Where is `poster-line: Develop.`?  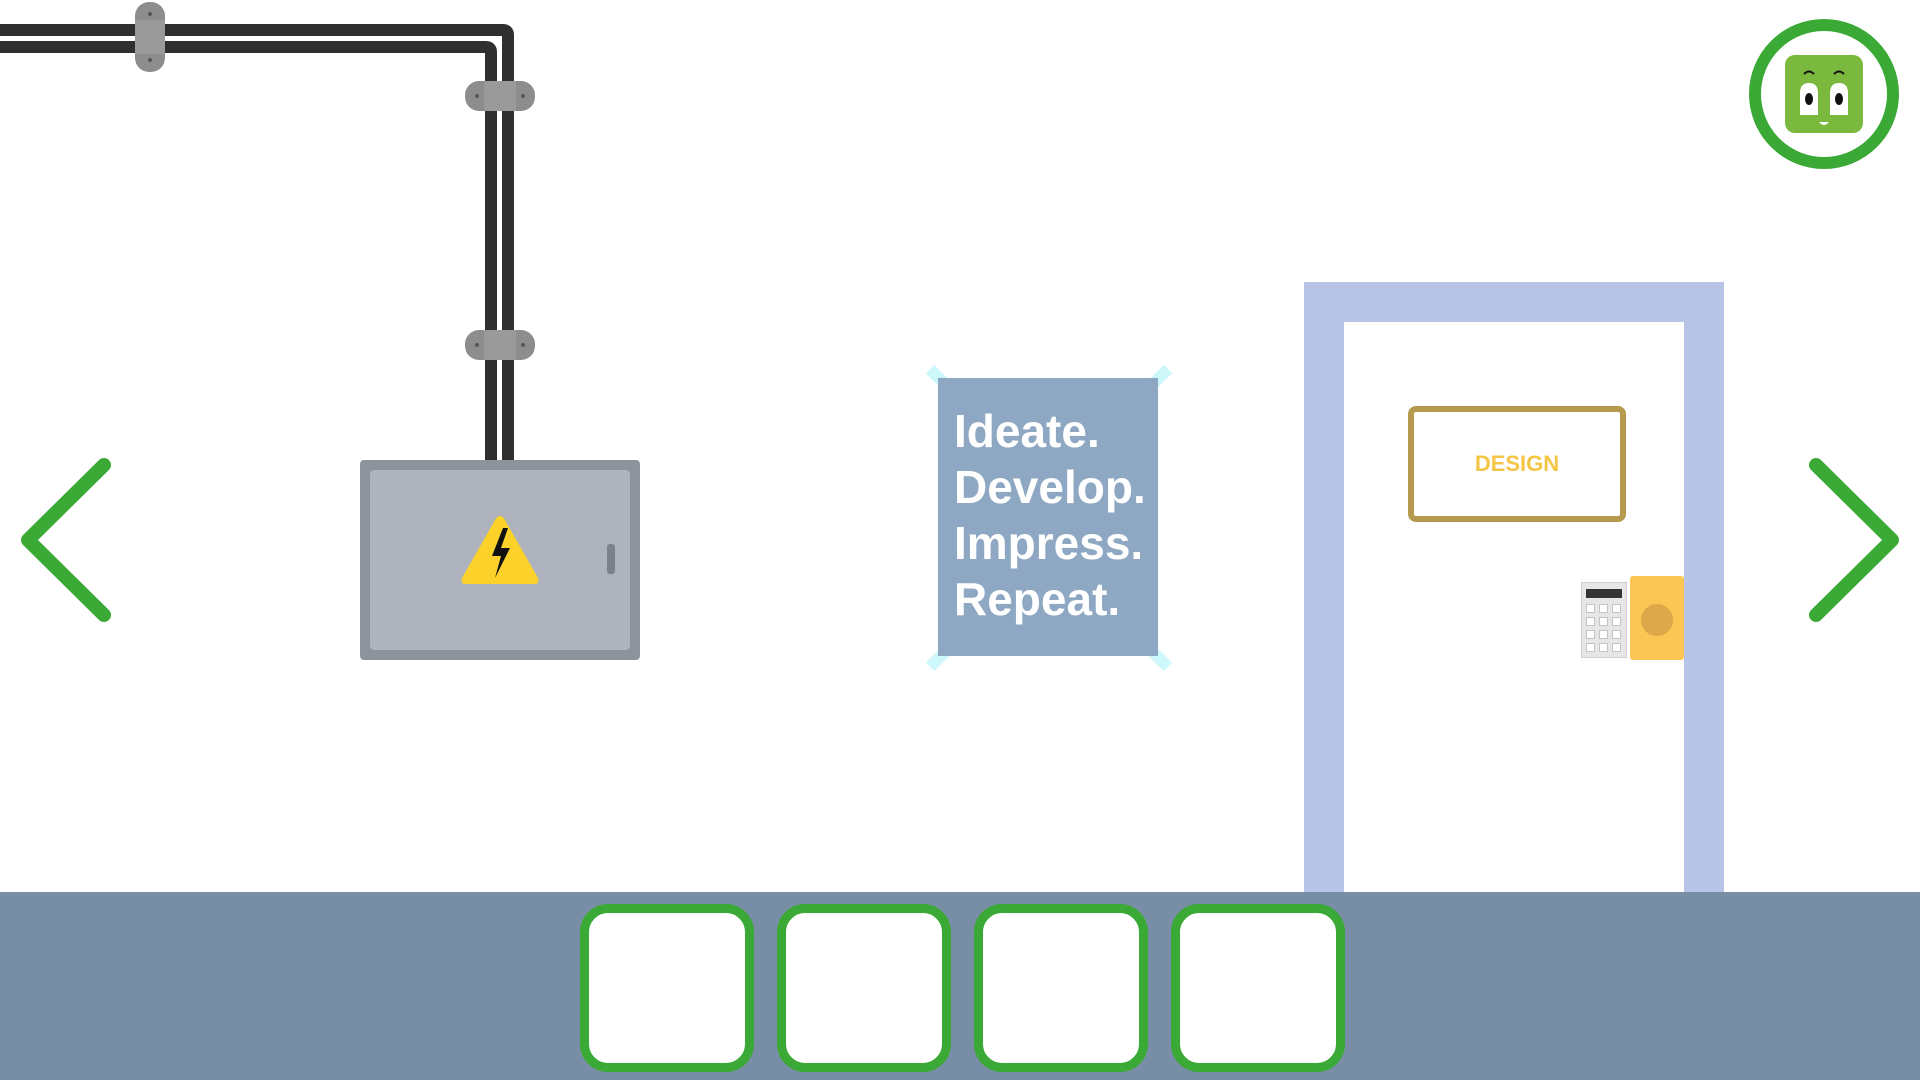 poster-line: Develop. is located at coordinates (1050, 487).